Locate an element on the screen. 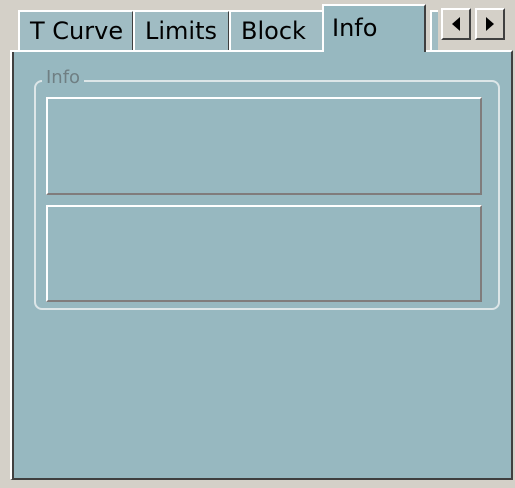  tab-t-curve: T Curve is located at coordinates (76, 30).